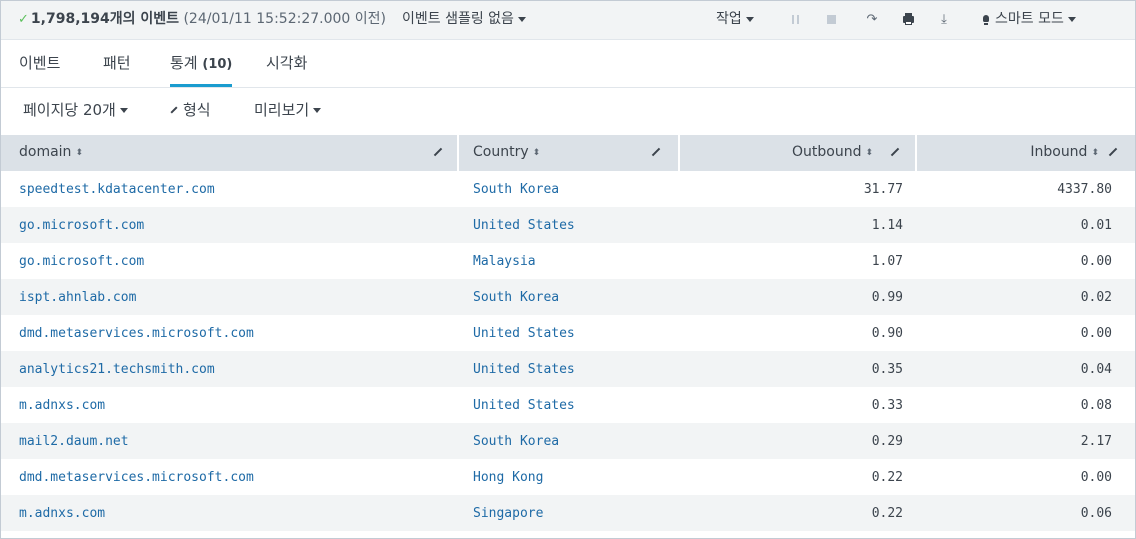 This screenshot has height=539, width=1136. I want to click on inbound-cell: 0.01, so click(1025, 225).